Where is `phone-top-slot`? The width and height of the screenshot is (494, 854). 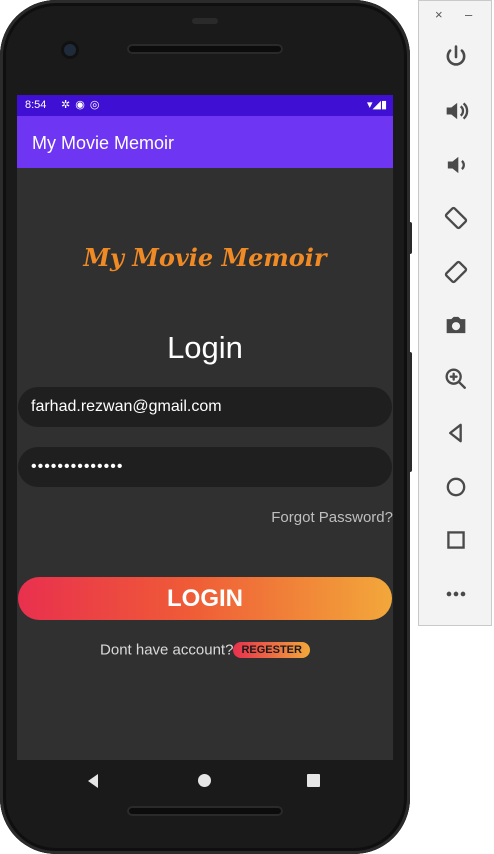 phone-top-slot is located at coordinates (205, 21).